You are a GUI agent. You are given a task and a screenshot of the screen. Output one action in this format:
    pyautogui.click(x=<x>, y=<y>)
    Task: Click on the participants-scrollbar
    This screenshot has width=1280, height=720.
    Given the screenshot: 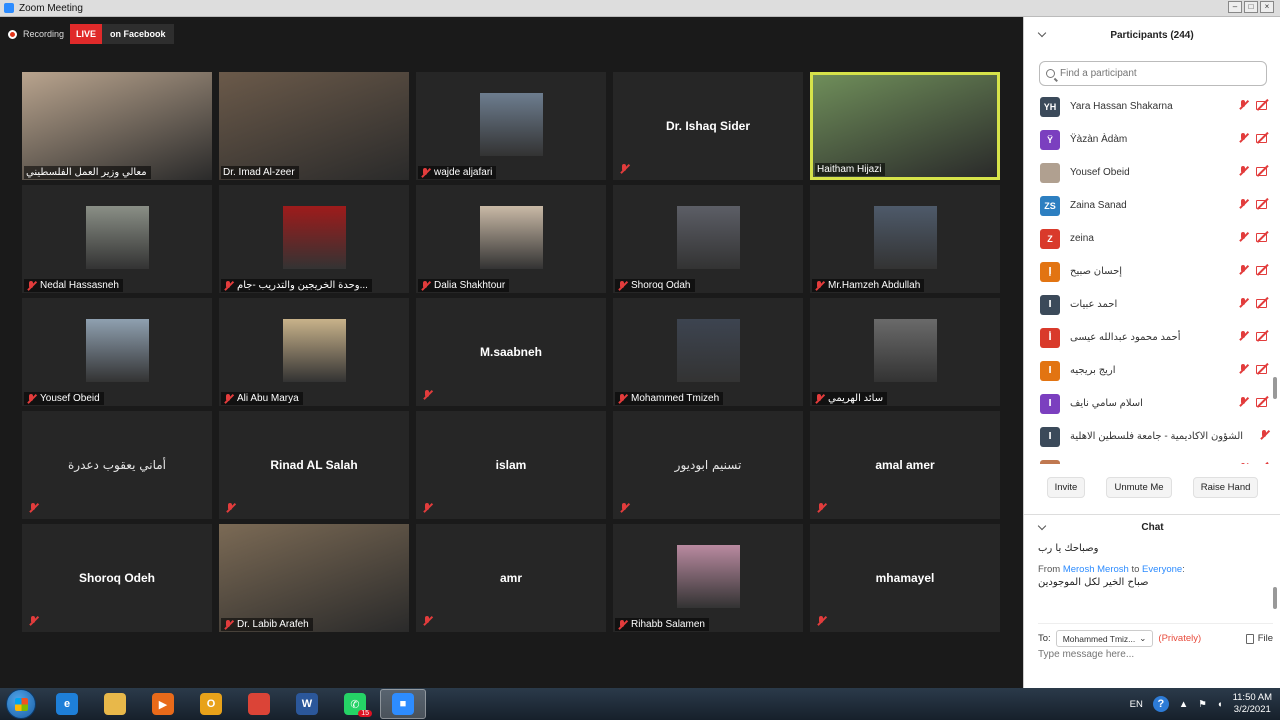 What is the action you would take?
    pyautogui.click(x=1275, y=388)
    